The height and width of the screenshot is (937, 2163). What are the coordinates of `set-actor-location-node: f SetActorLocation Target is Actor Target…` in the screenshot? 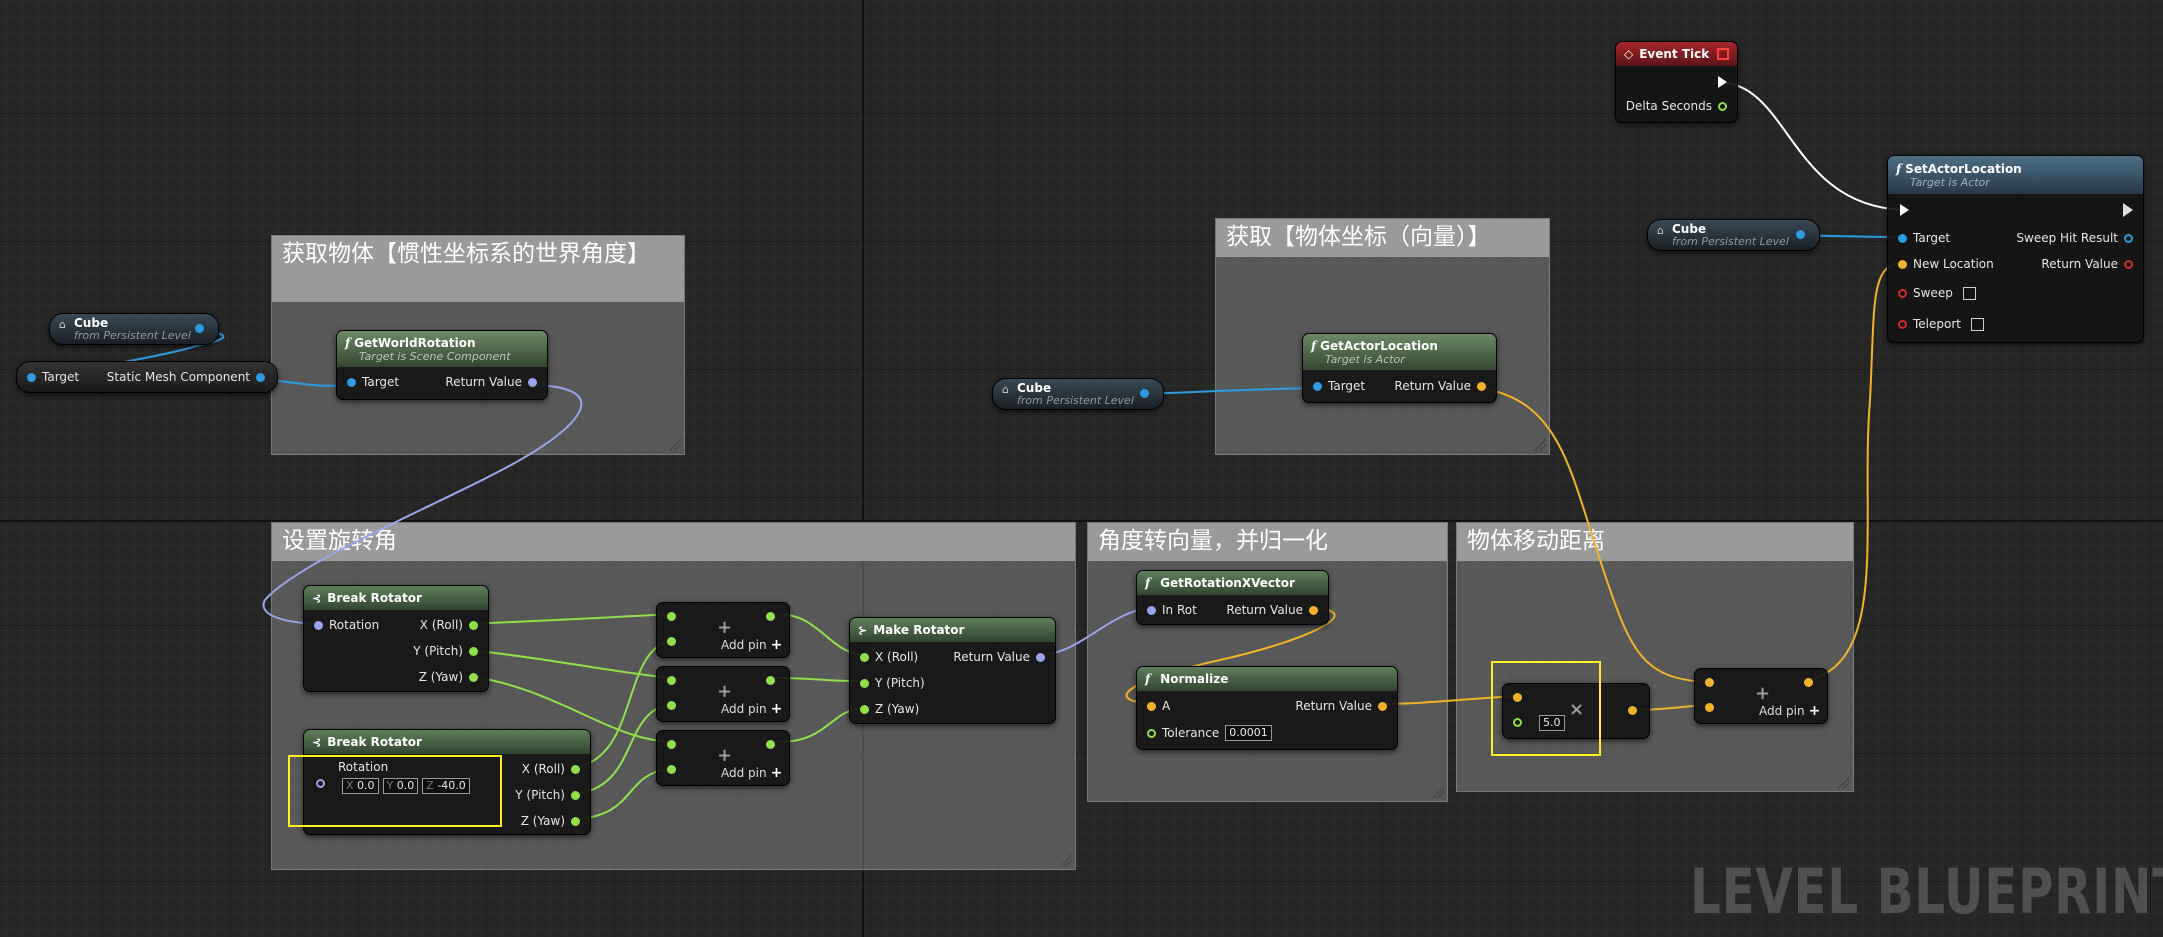 It's located at (2015, 249).